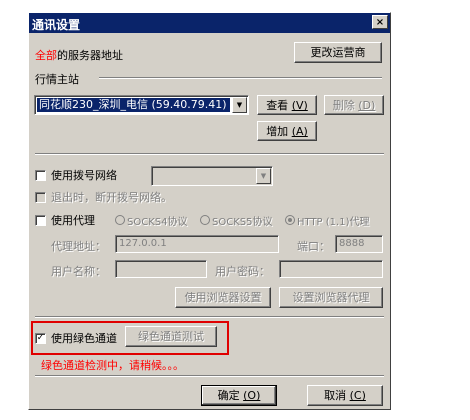 This screenshot has height=420, width=470. What do you see at coordinates (357, 395) in the screenshot?
I see `cancel-accel: (C)` at bounding box center [357, 395].